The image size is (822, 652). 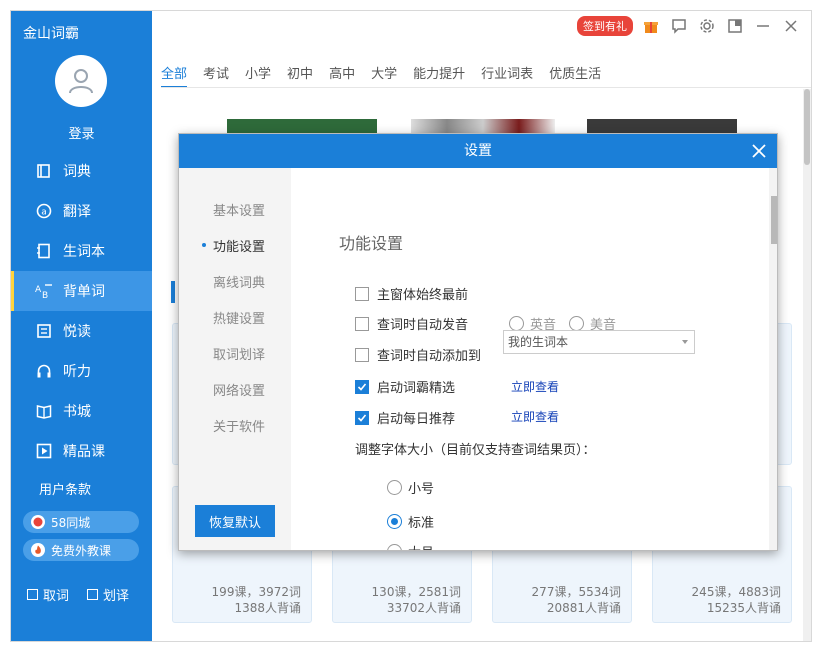 What do you see at coordinates (174, 75) in the screenshot?
I see `tab-all: 全部` at bounding box center [174, 75].